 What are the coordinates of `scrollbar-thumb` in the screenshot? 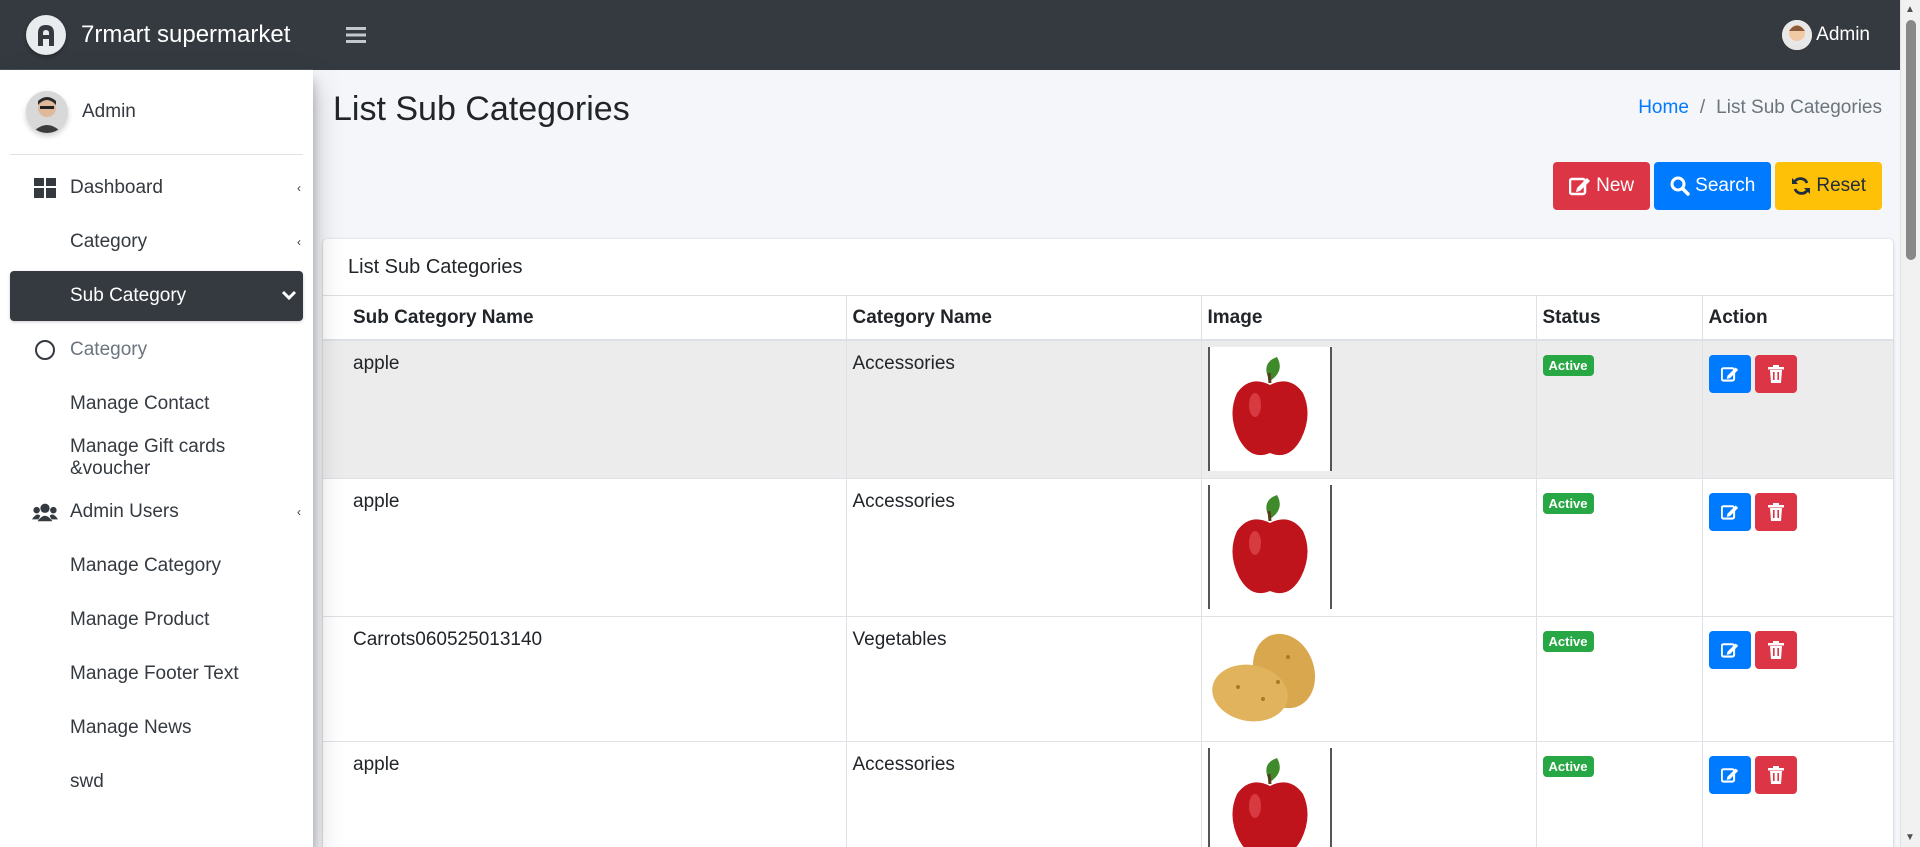 It's located at (1911, 140).